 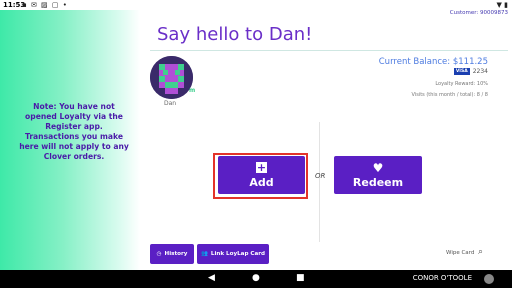 I want to click on or-label: OR, so click(x=320, y=176).